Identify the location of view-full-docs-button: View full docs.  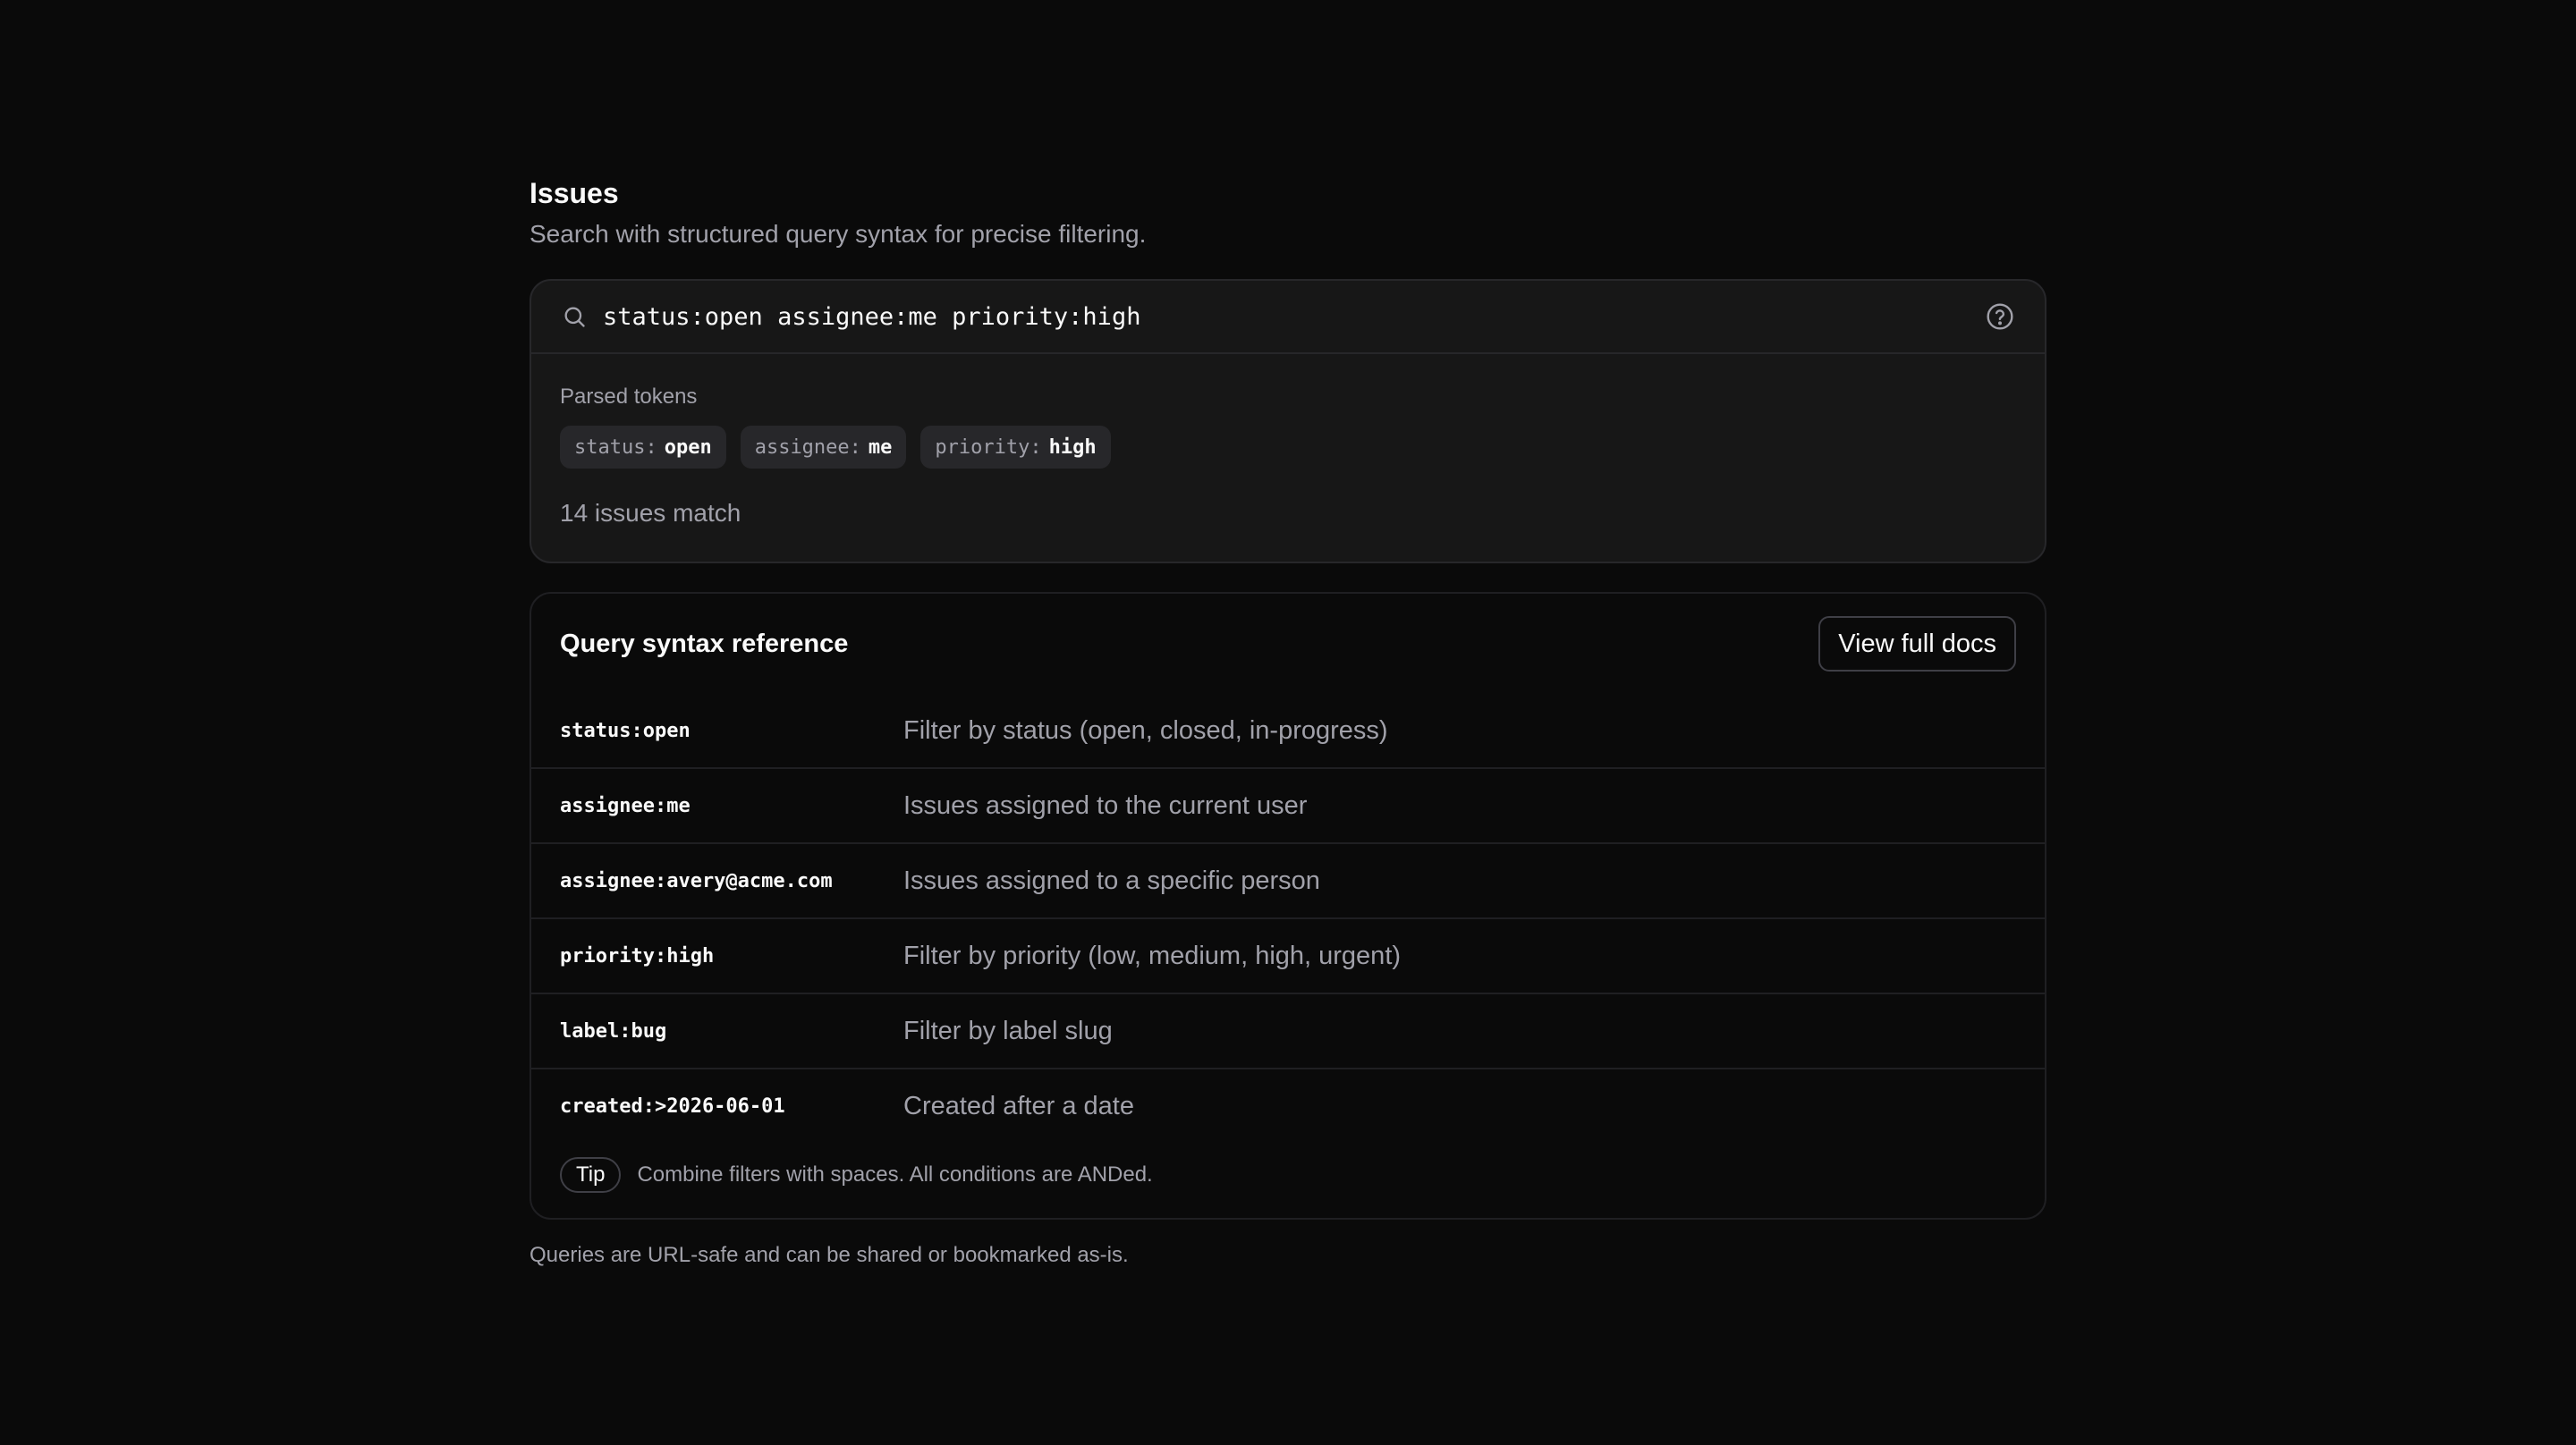
(1917, 644).